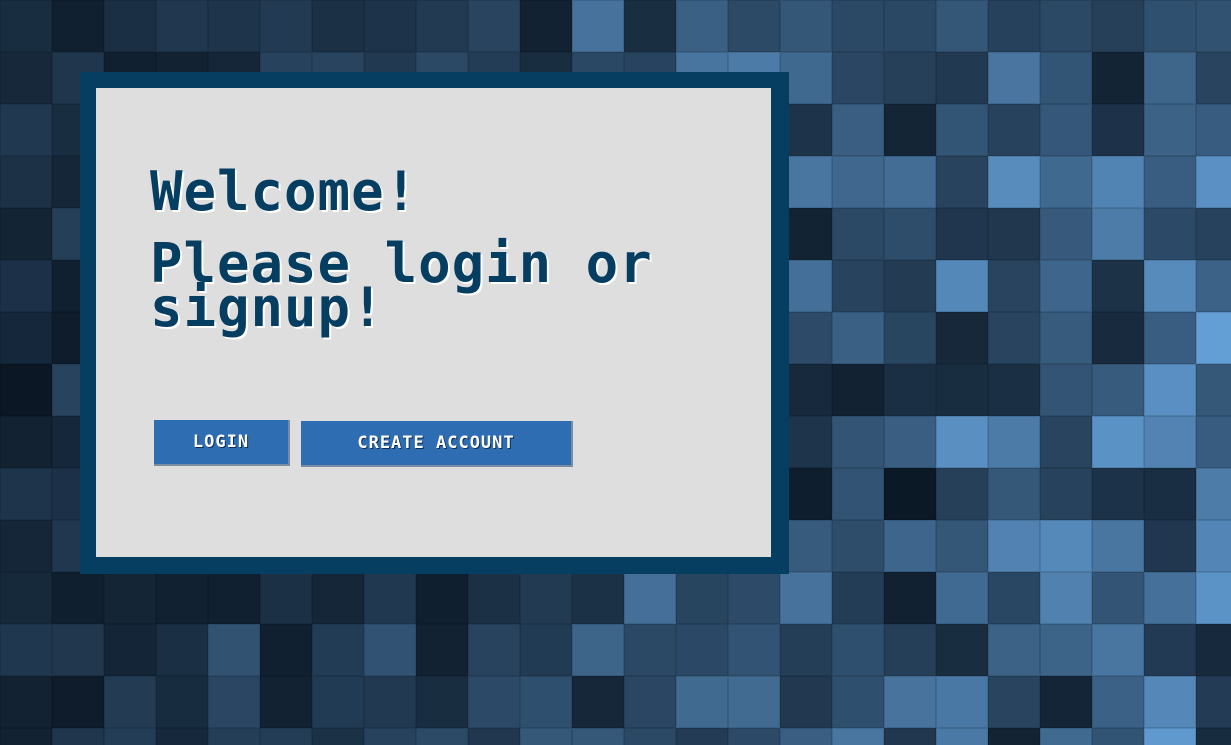  What do you see at coordinates (437, 444) in the screenshot?
I see `create-account-button: CREATE ACCOUNT` at bounding box center [437, 444].